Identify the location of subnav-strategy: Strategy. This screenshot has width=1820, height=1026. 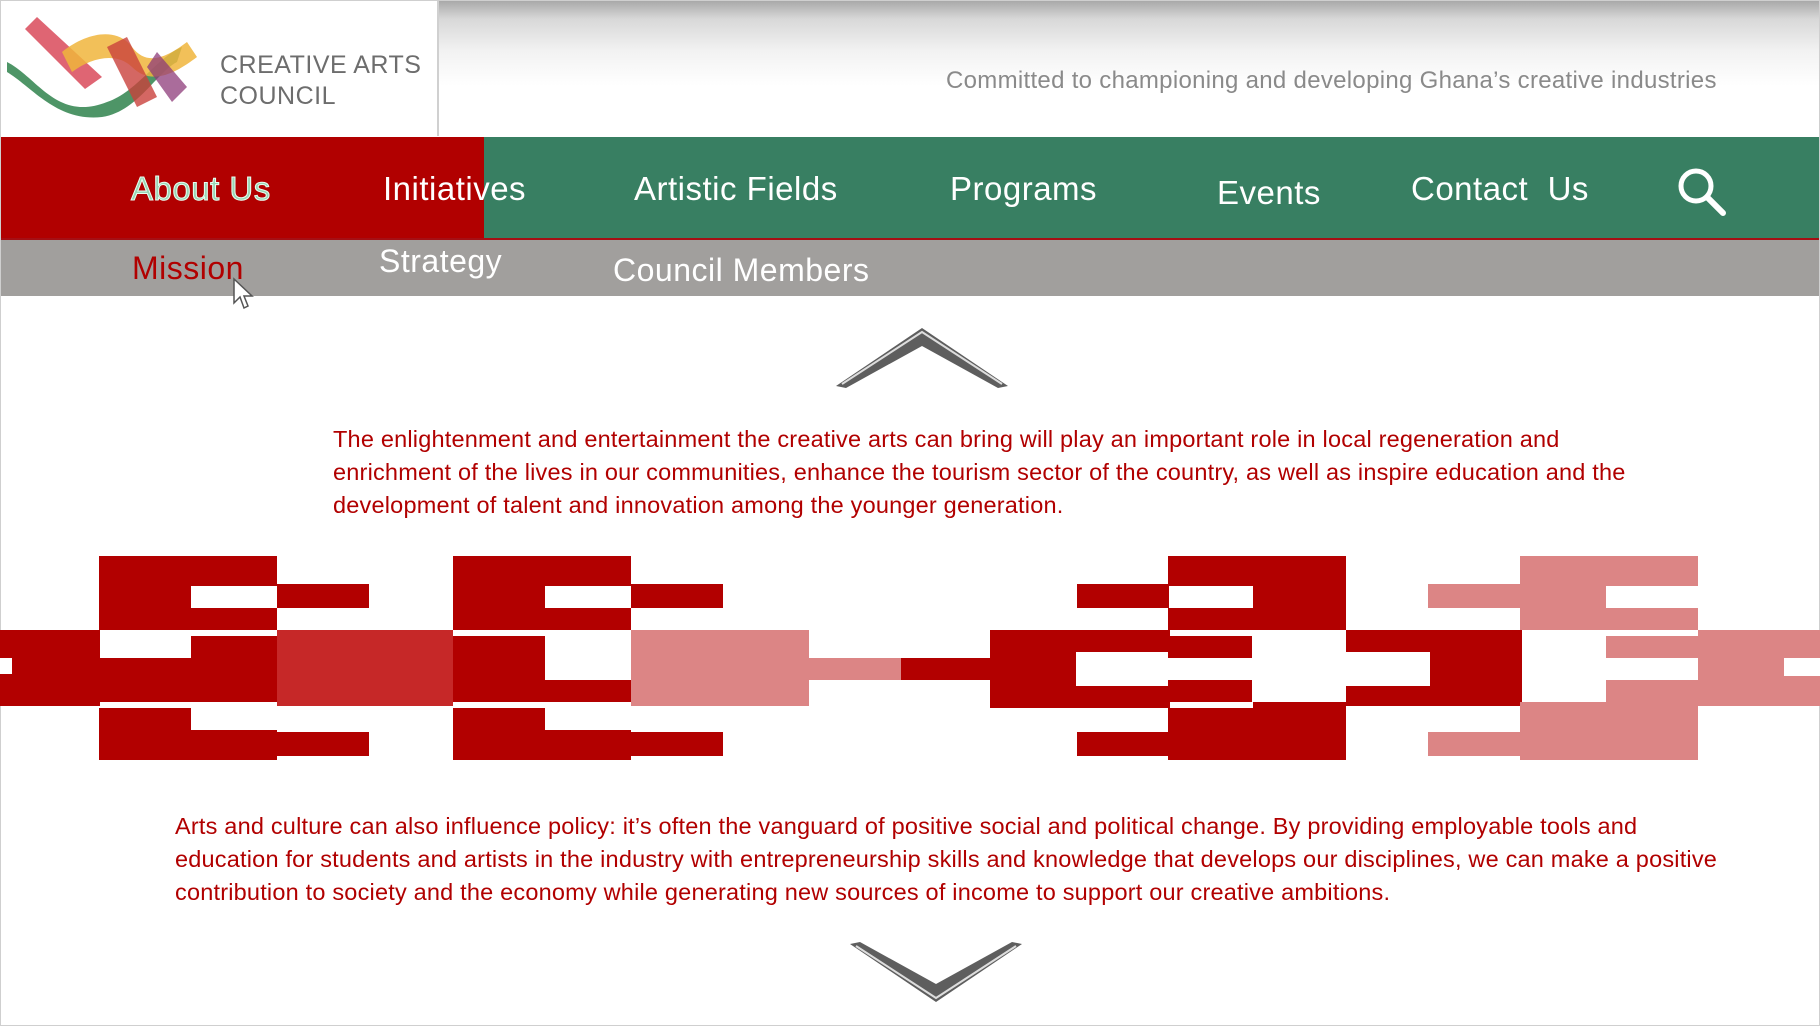
(440, 261).